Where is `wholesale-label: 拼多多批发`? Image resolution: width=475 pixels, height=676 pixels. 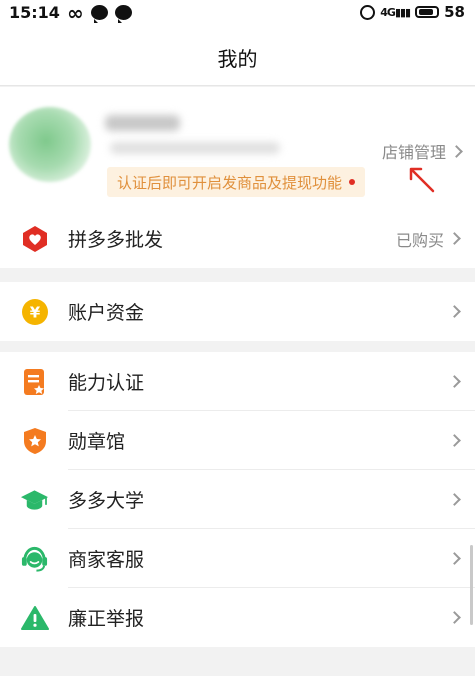
wholesale-label: 拼多多批发 is located at coordinates (116, 240).